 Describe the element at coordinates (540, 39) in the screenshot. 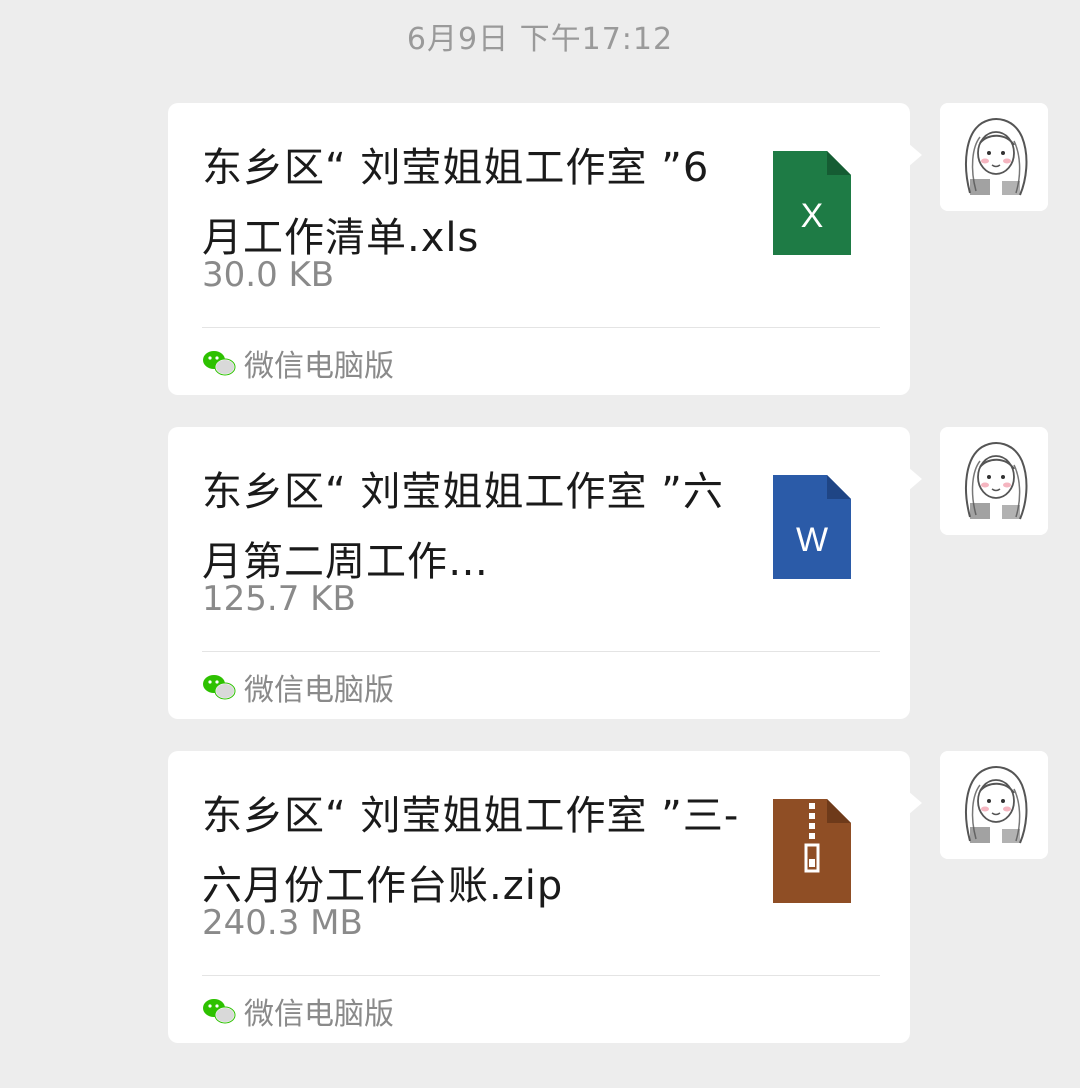

I see `chat-timestamp: 6月9日 下午17:12` at that location.